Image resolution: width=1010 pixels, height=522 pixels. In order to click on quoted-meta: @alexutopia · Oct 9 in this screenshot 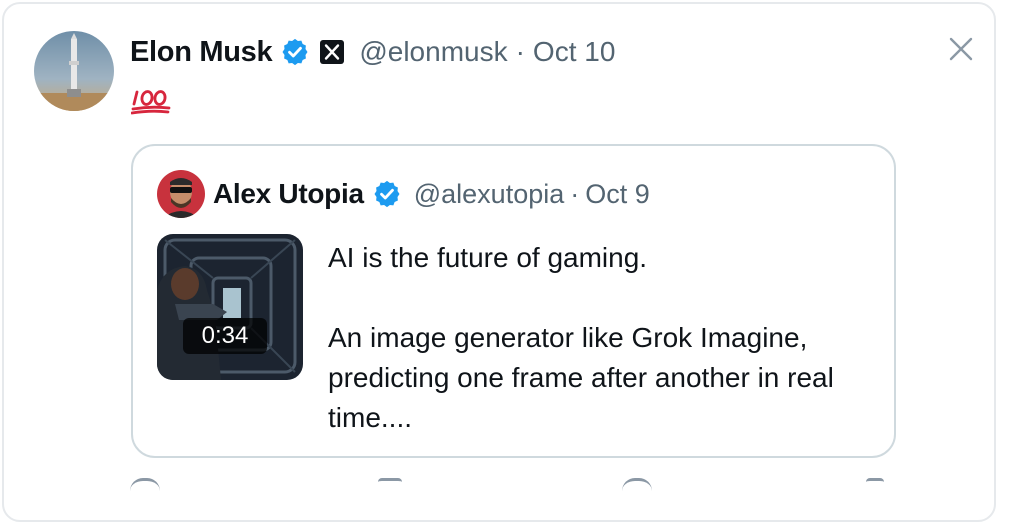, I will do `click(532, 194)`.